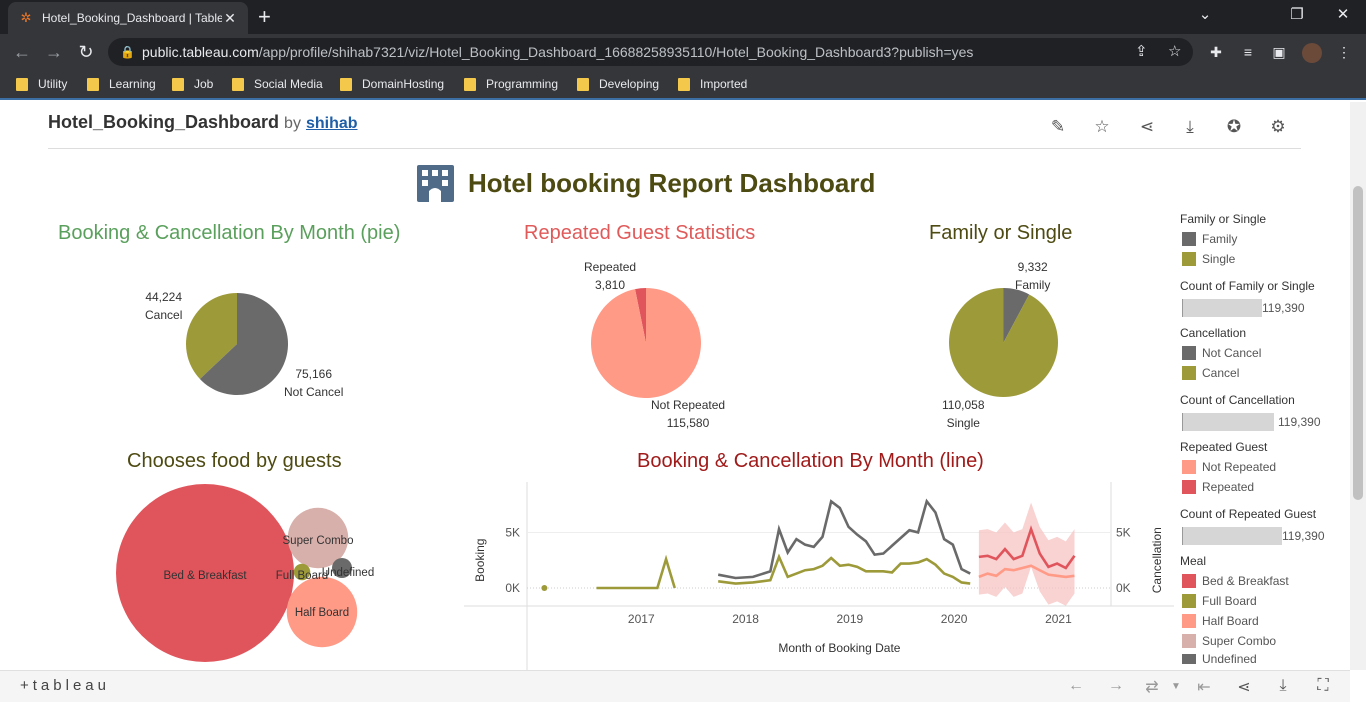  What do you see at coordinates (1216, 52) in the screenshot?
I see `extensions-icon: ✚` at bounding box center [1216, 52].